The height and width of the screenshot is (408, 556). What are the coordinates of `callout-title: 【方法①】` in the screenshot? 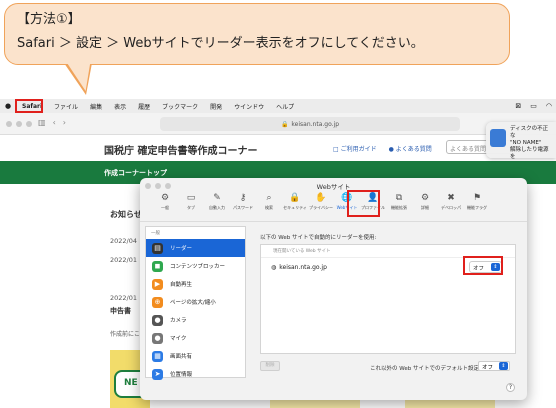 It's located at (49, 19).